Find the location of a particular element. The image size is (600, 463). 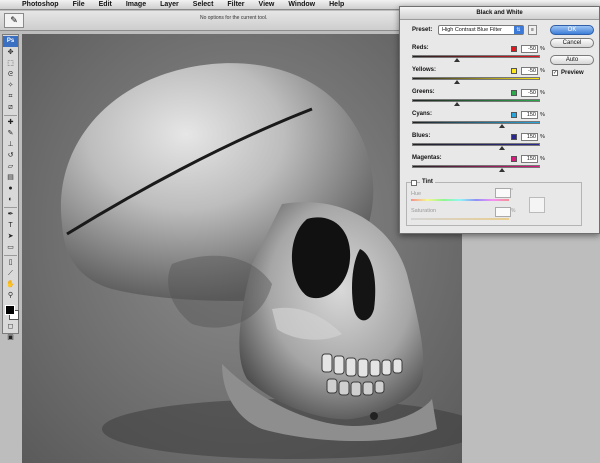

saturation-field is located at coordinates (503, 212).